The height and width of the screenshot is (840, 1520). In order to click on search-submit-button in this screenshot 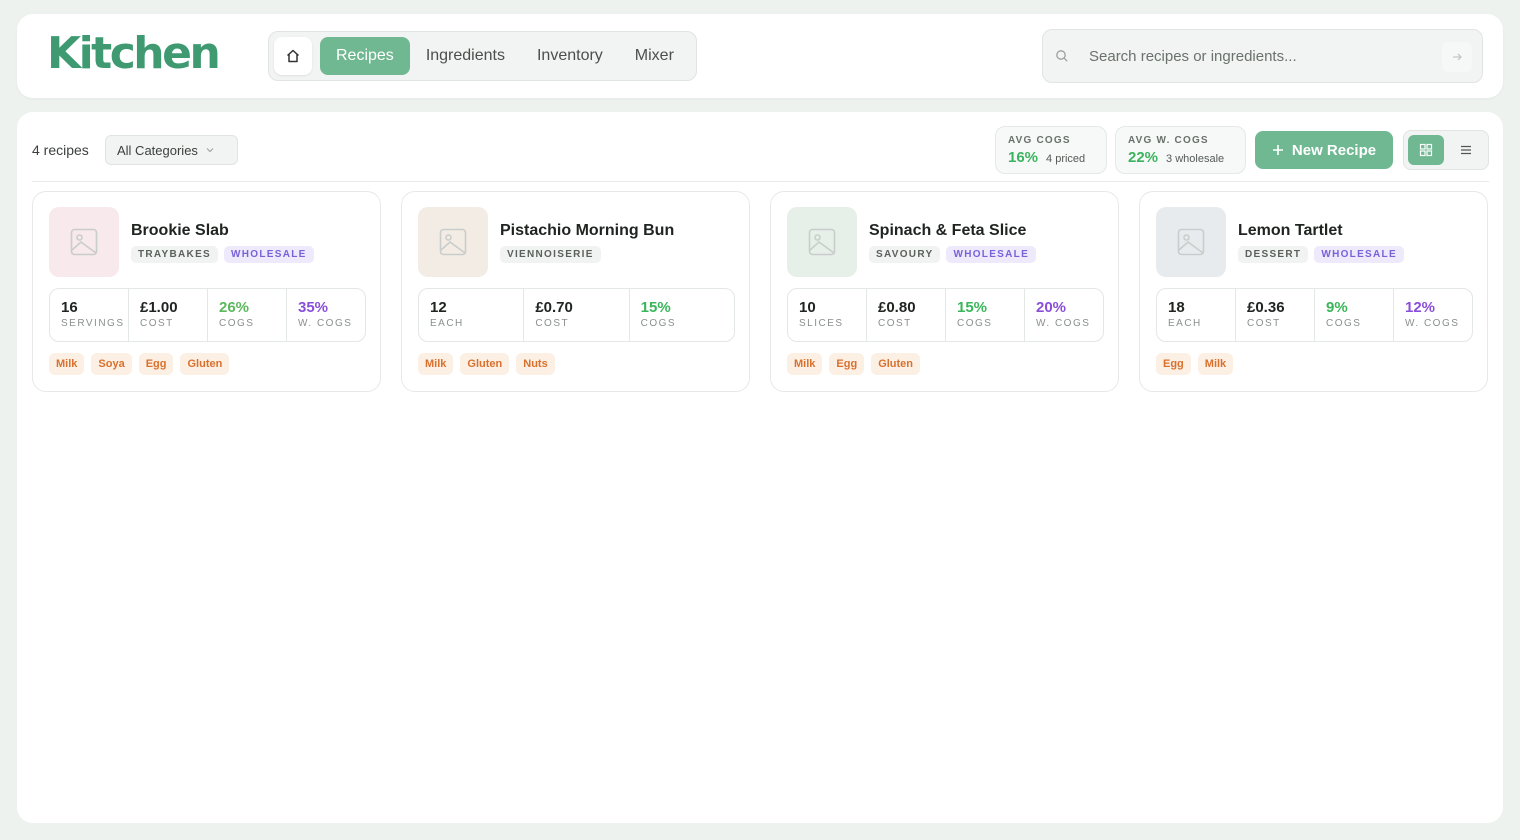, I will do `click(1457, 57)`.